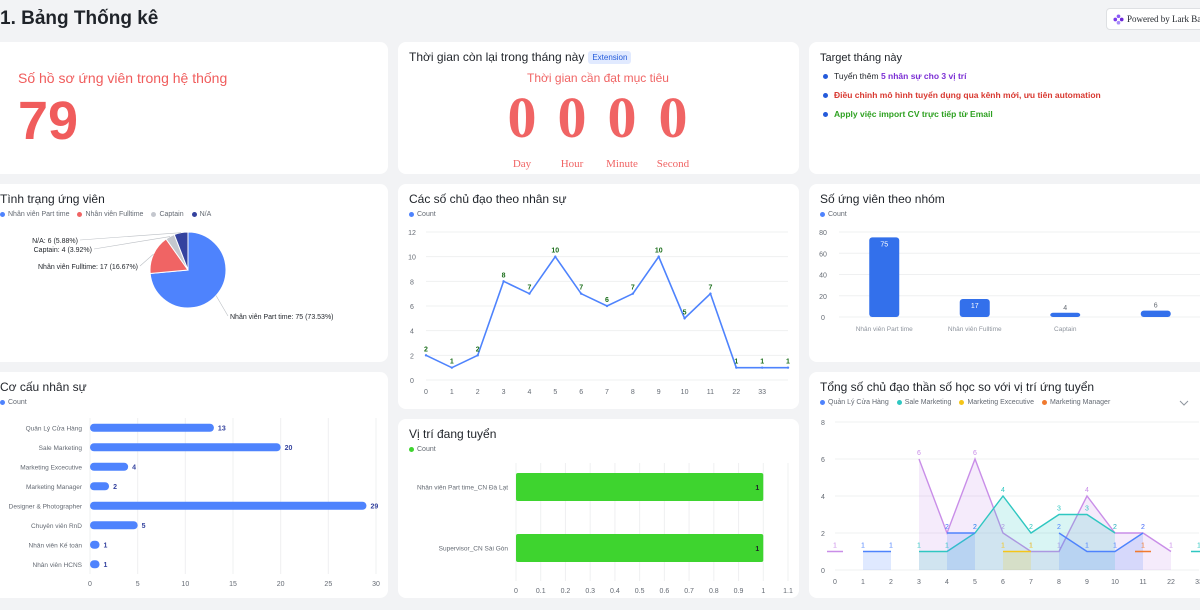 Image resolution: width=1200 pixels, height=610 pixels. What do you see at coordinates (823, 276) in the screenshot?
I see `y-tick-label: 40` at bounding box center [823, 276].